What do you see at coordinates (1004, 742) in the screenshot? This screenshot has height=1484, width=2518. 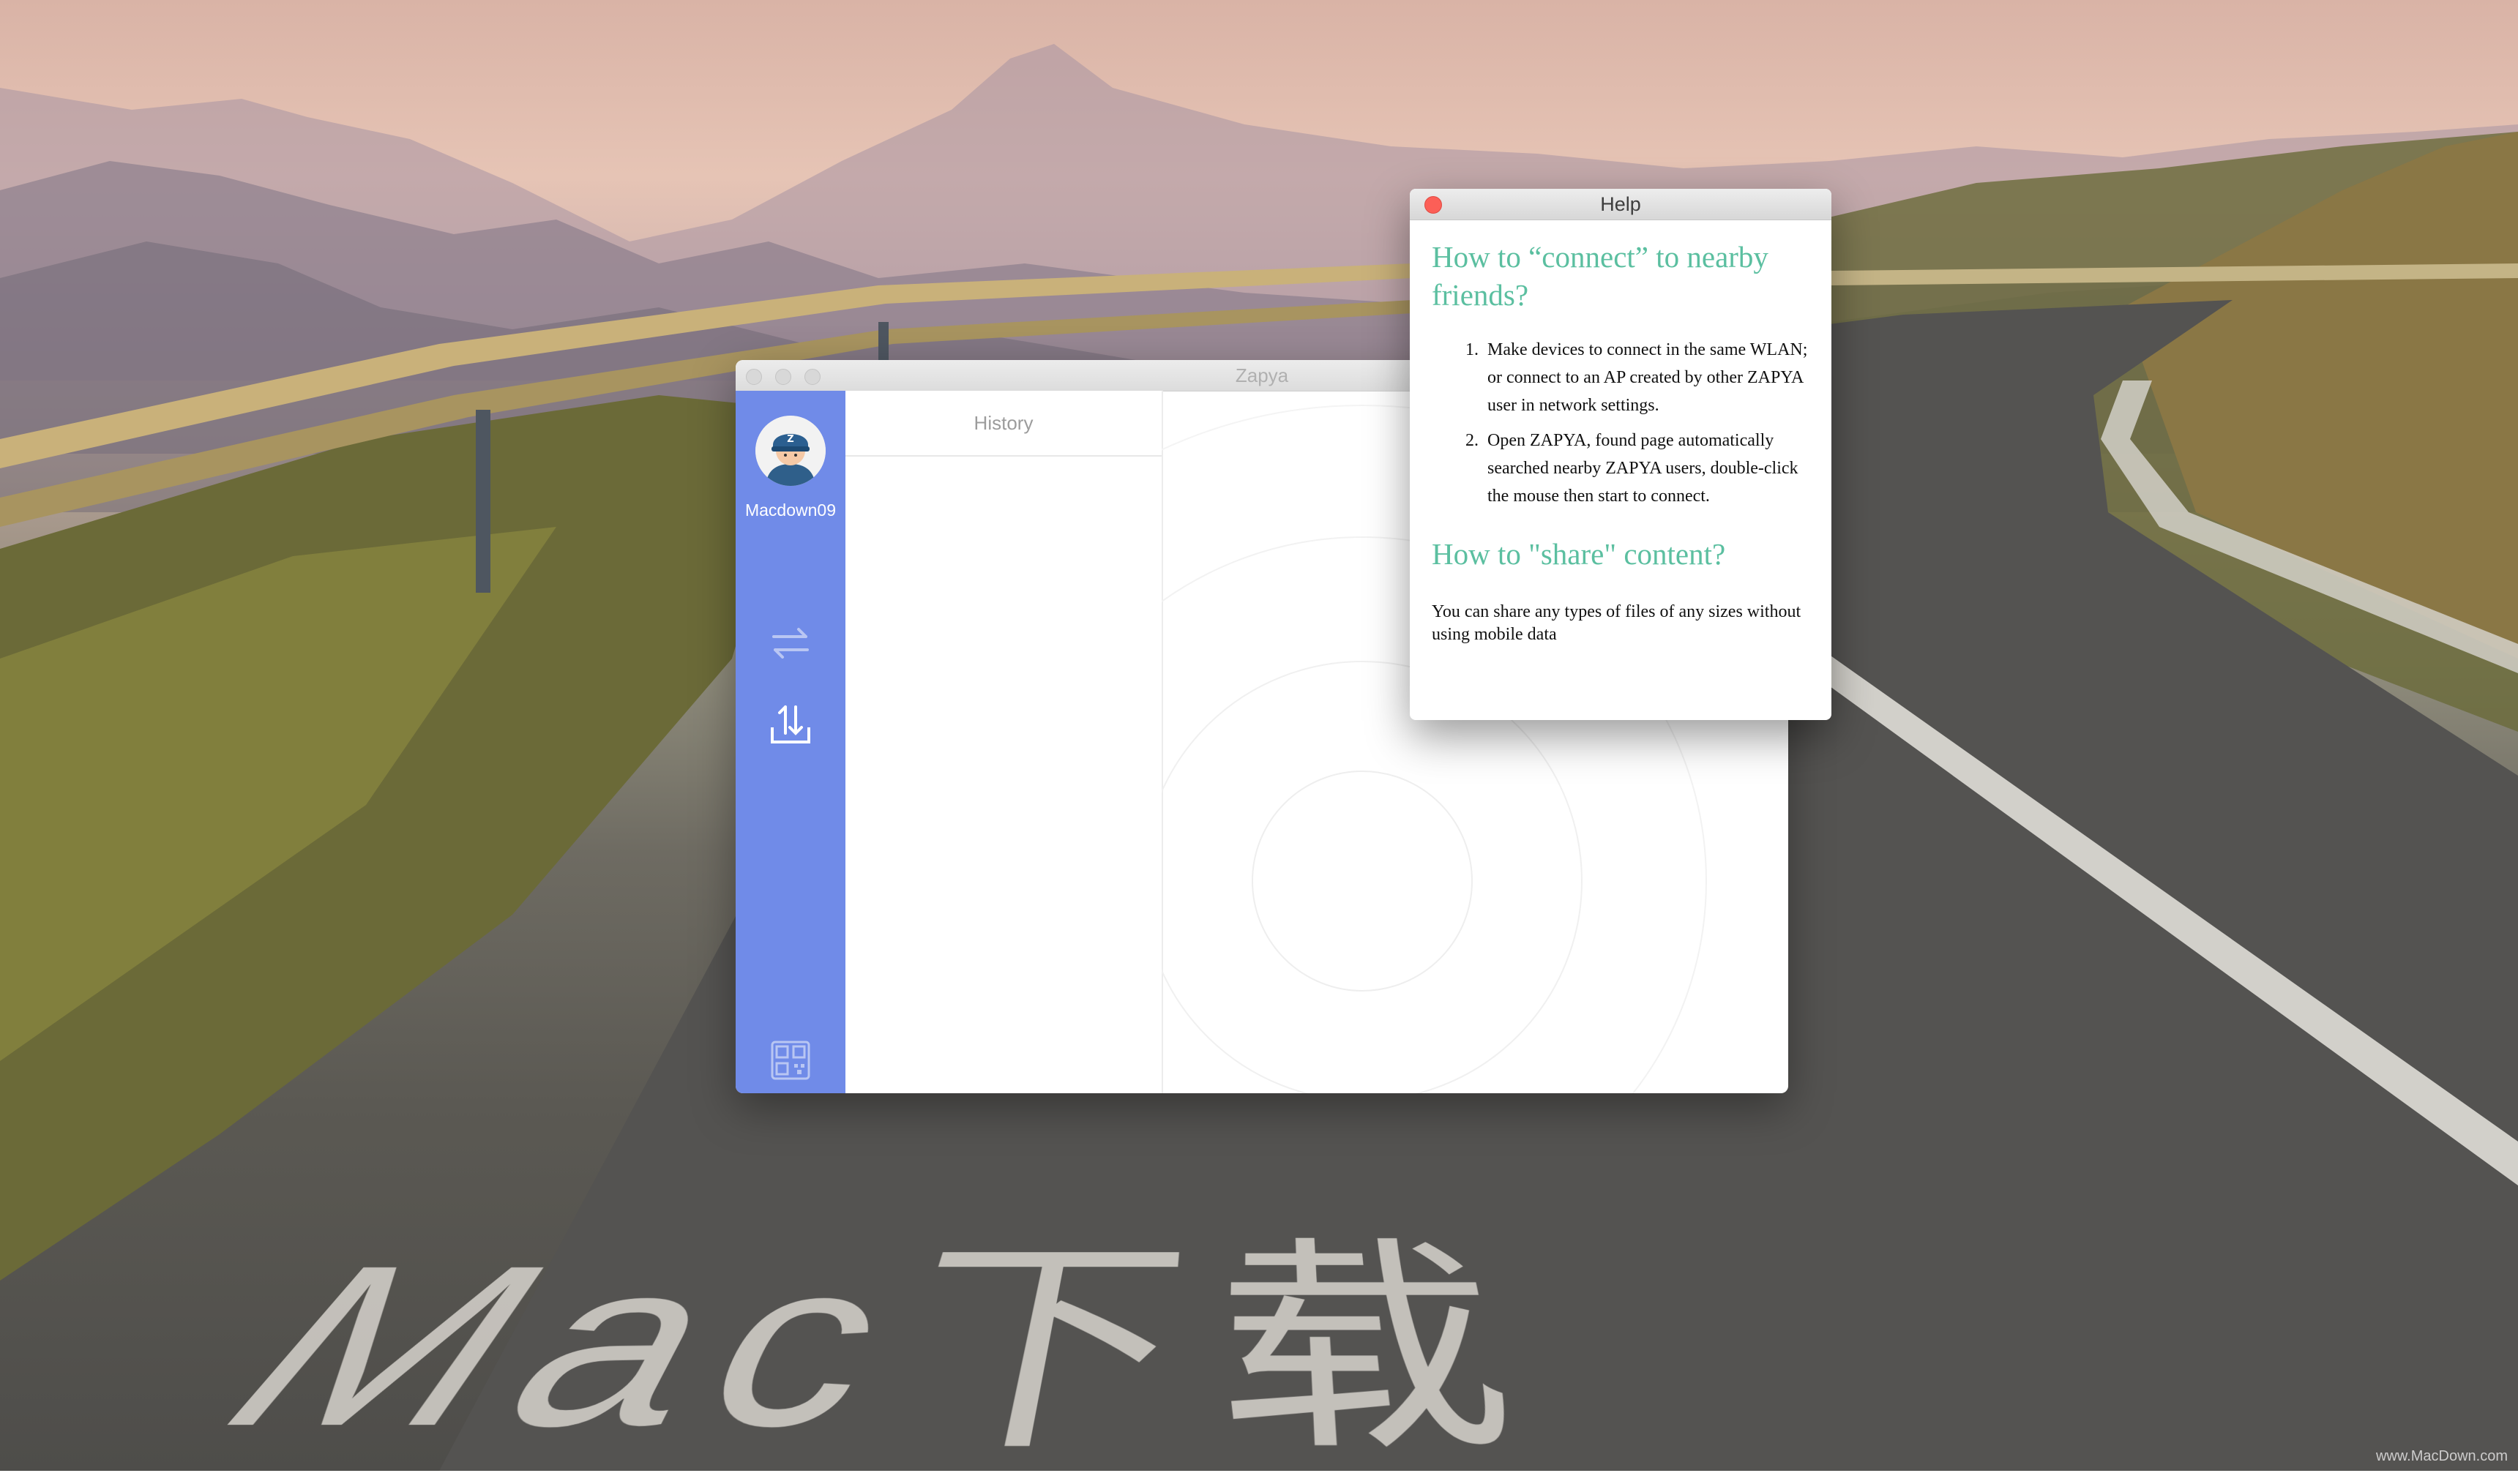 I see `history-pane: History` at bounding box center [1004, 742].